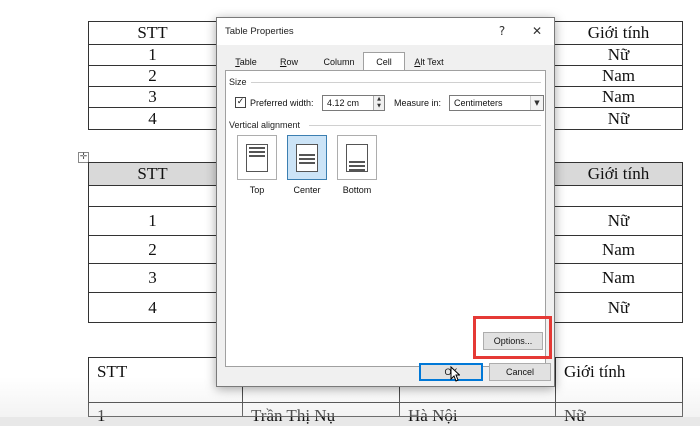 The height and width of the screenshot is (426, 700). Describe the element at coordinates (512, 337) in the screenshot. I see `options-highlight-box` at that location.